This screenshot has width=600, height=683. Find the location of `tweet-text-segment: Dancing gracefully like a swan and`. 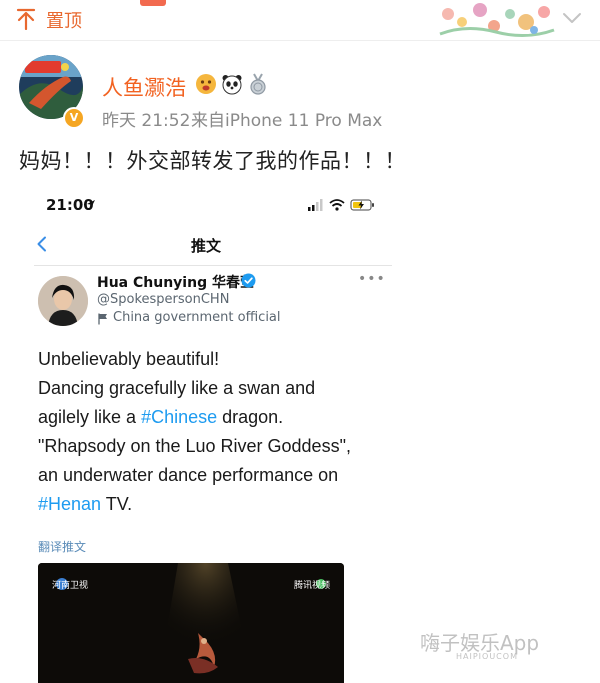

tweet-text-segment: Dancing gracefully like a swan and is located at coordinates (177, 388).